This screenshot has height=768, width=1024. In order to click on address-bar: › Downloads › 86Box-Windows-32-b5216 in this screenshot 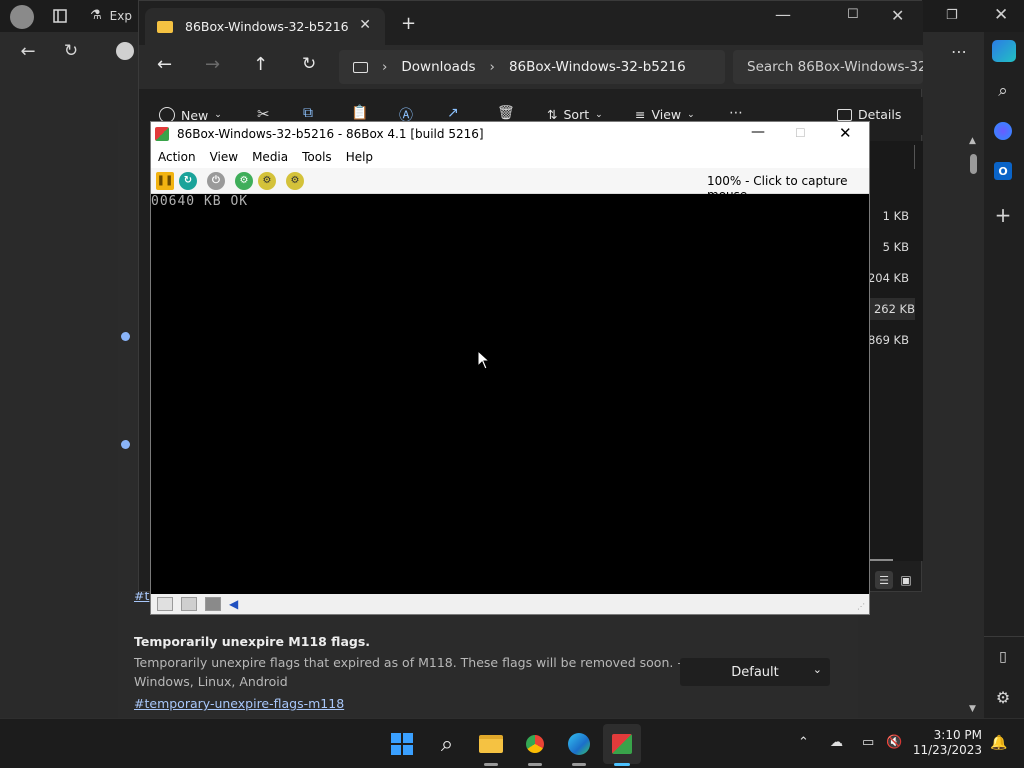, I will do `click(532, 67)`.